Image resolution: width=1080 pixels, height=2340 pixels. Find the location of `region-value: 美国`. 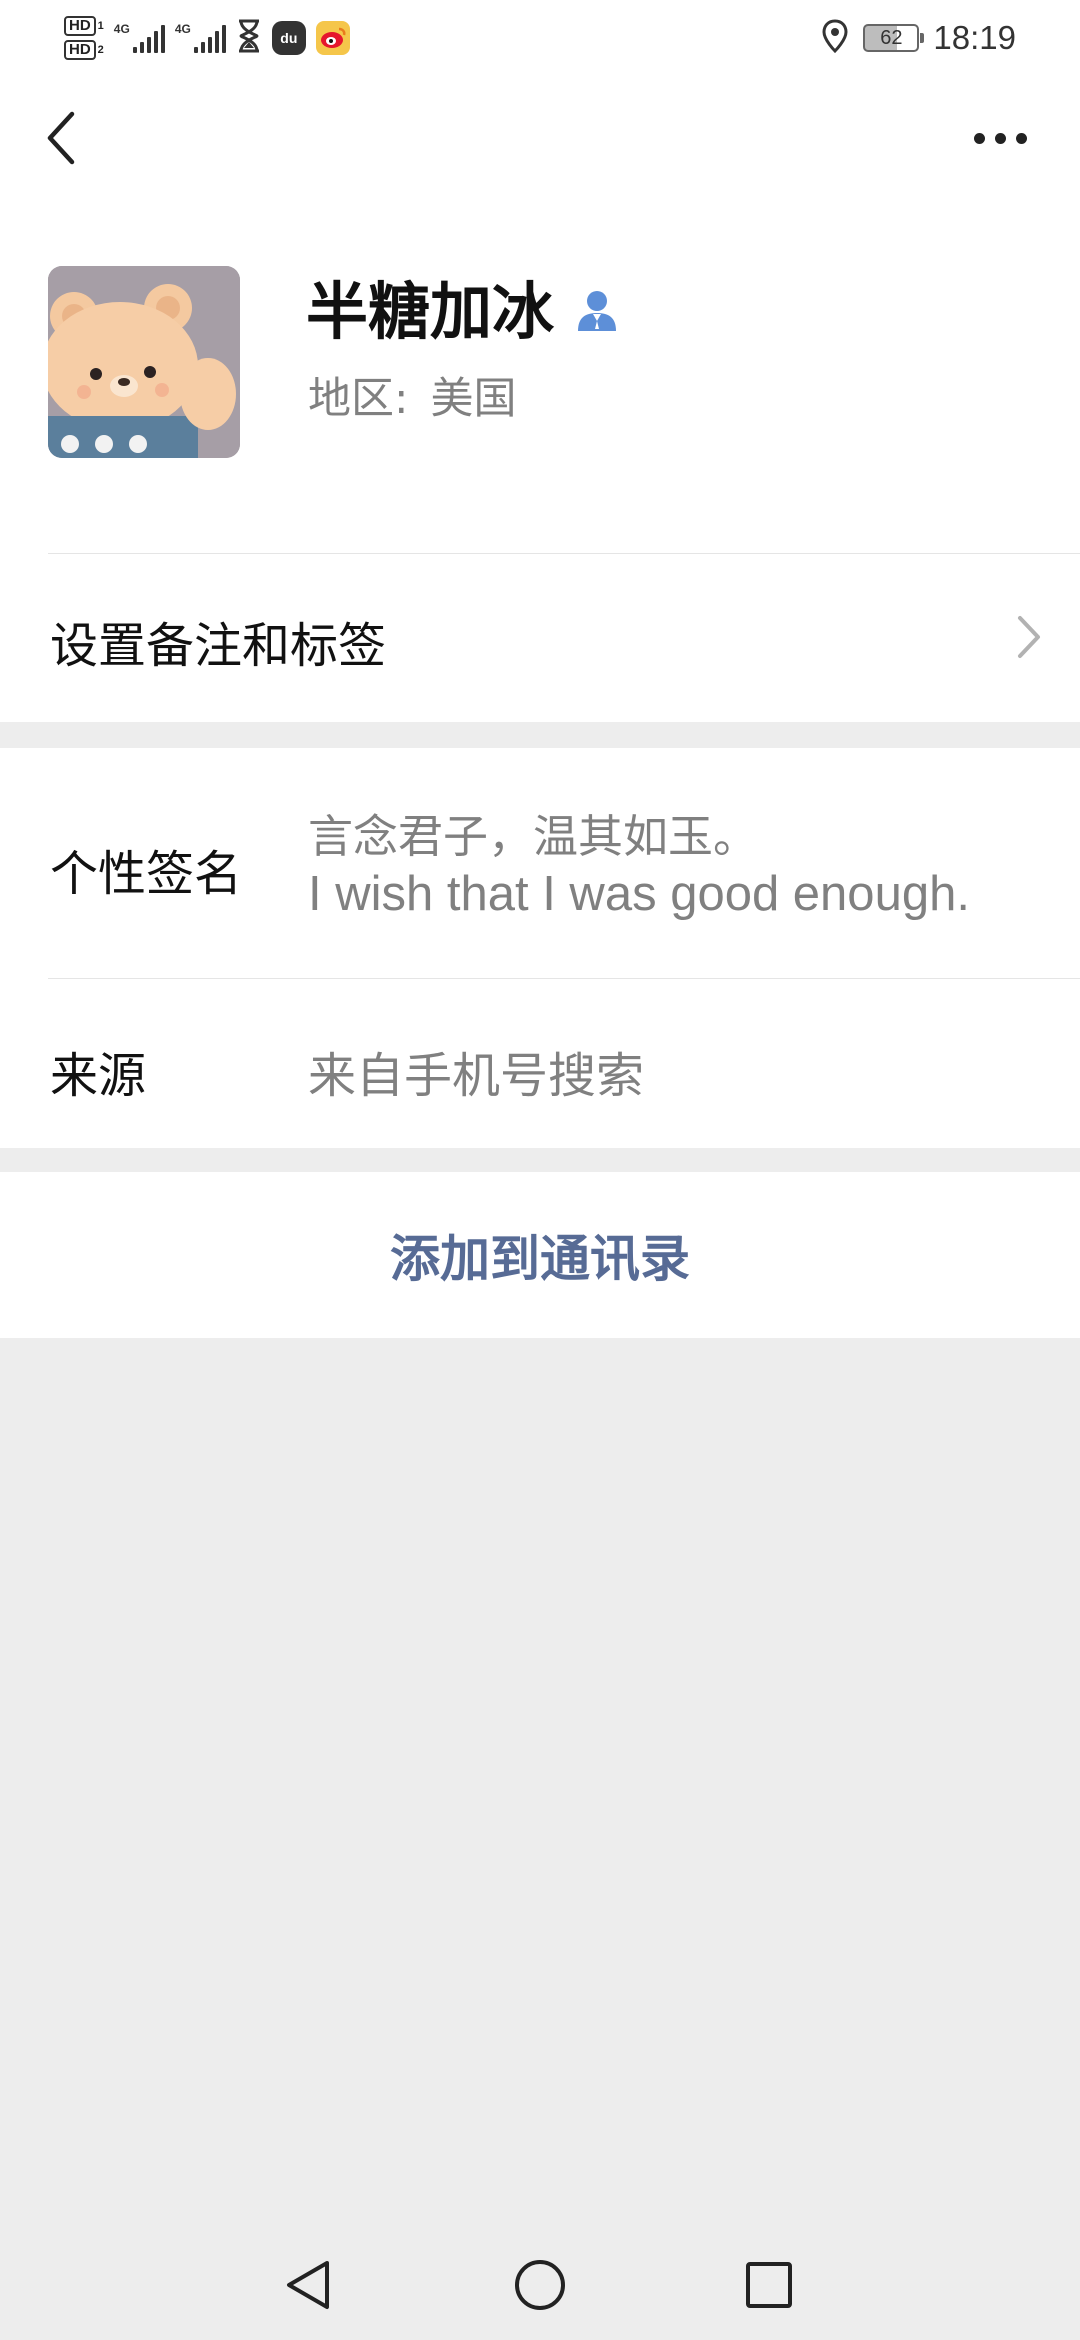

region-value: 美国 is located at coordinates (473, 399).